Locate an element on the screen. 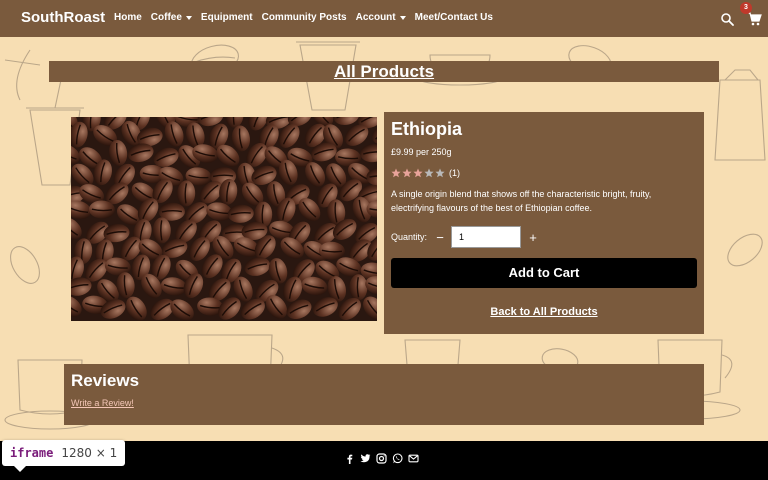 This screenshot has width=768, height=480. reviews-panel: Reviews Write a Review! is located at coordinates (384, 394).